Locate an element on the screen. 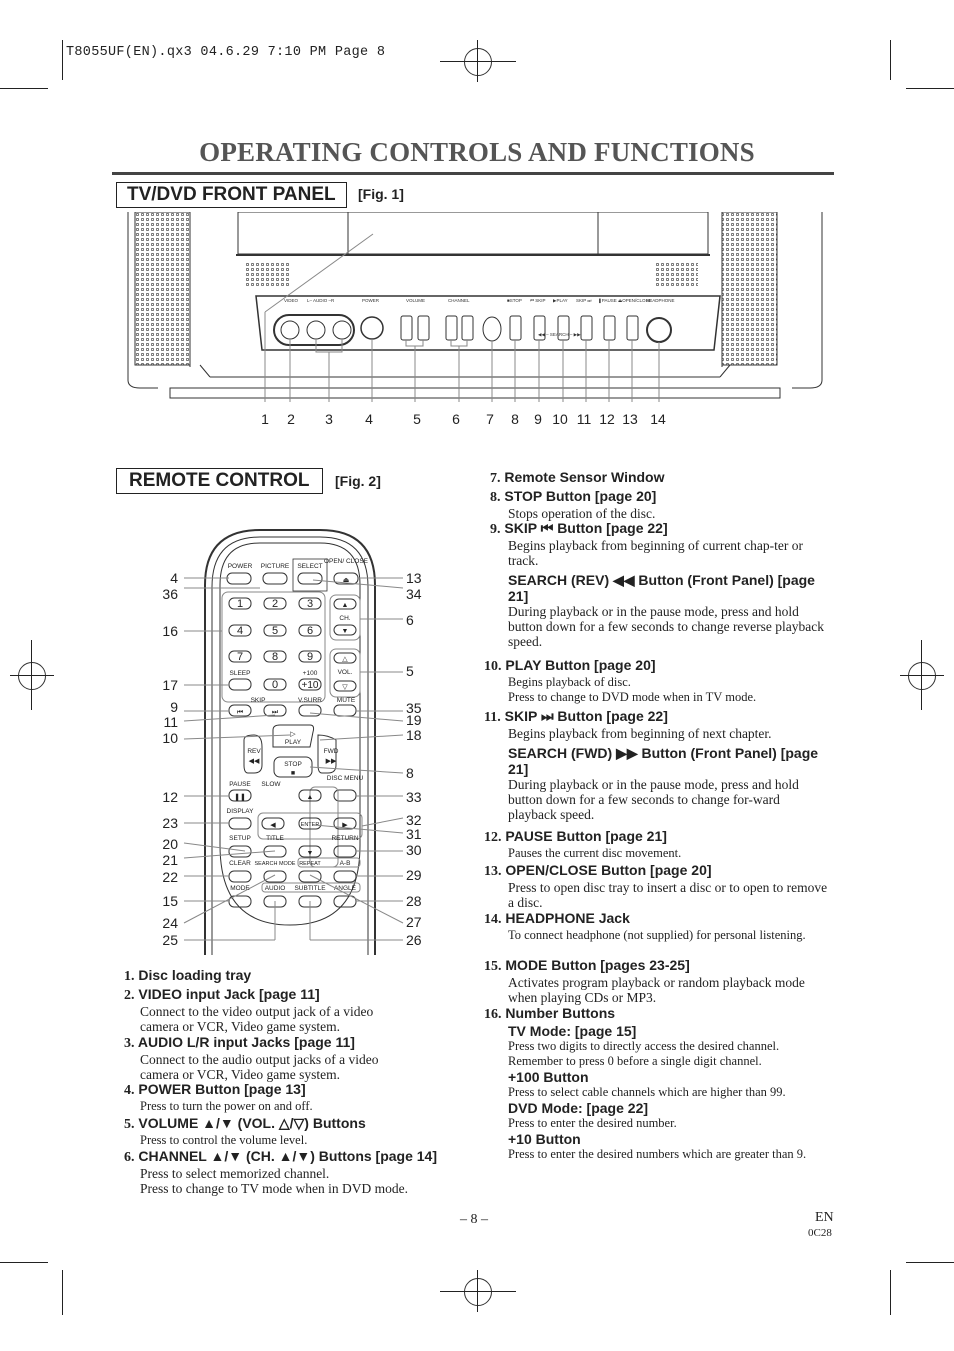 The image size is (954, 1351). rc-btn-5: 5 is located at coordinates (275, 631).